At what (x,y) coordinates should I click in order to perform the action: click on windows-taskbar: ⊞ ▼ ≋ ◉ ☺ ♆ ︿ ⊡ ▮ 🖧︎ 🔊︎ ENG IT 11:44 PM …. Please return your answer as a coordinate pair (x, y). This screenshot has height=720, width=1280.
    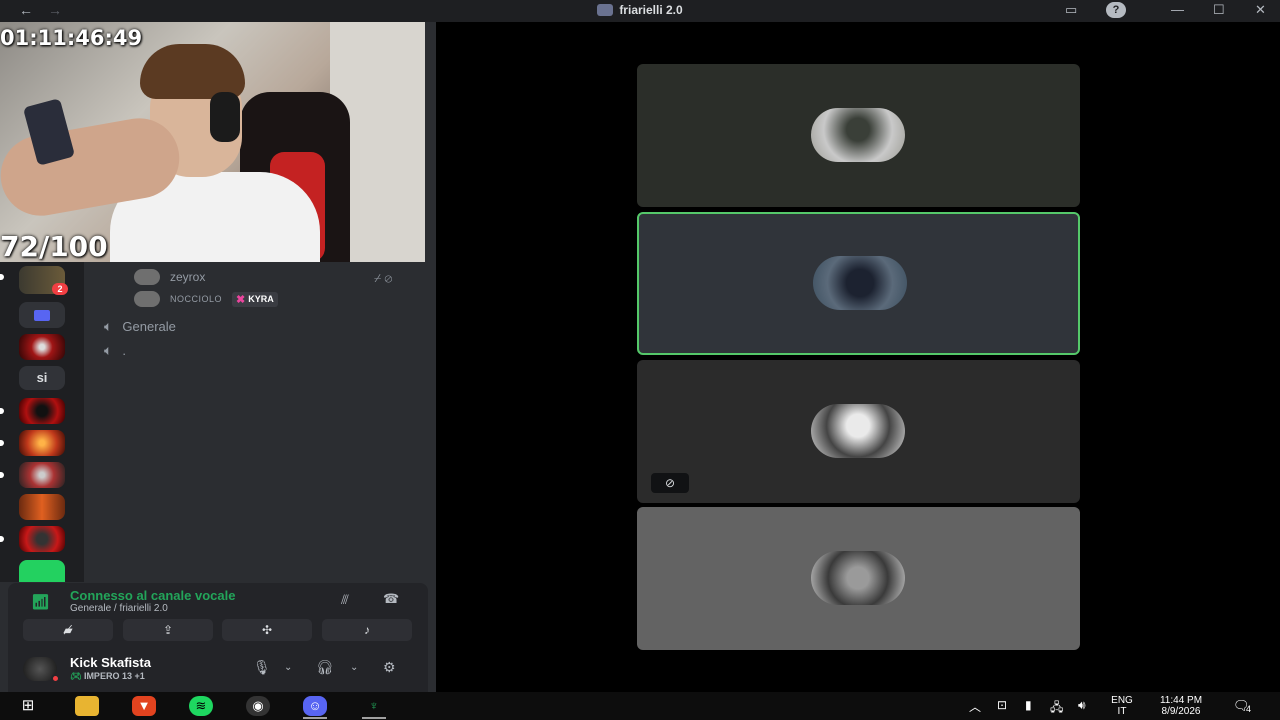
    Looking at the image, I should click on (640, 706).